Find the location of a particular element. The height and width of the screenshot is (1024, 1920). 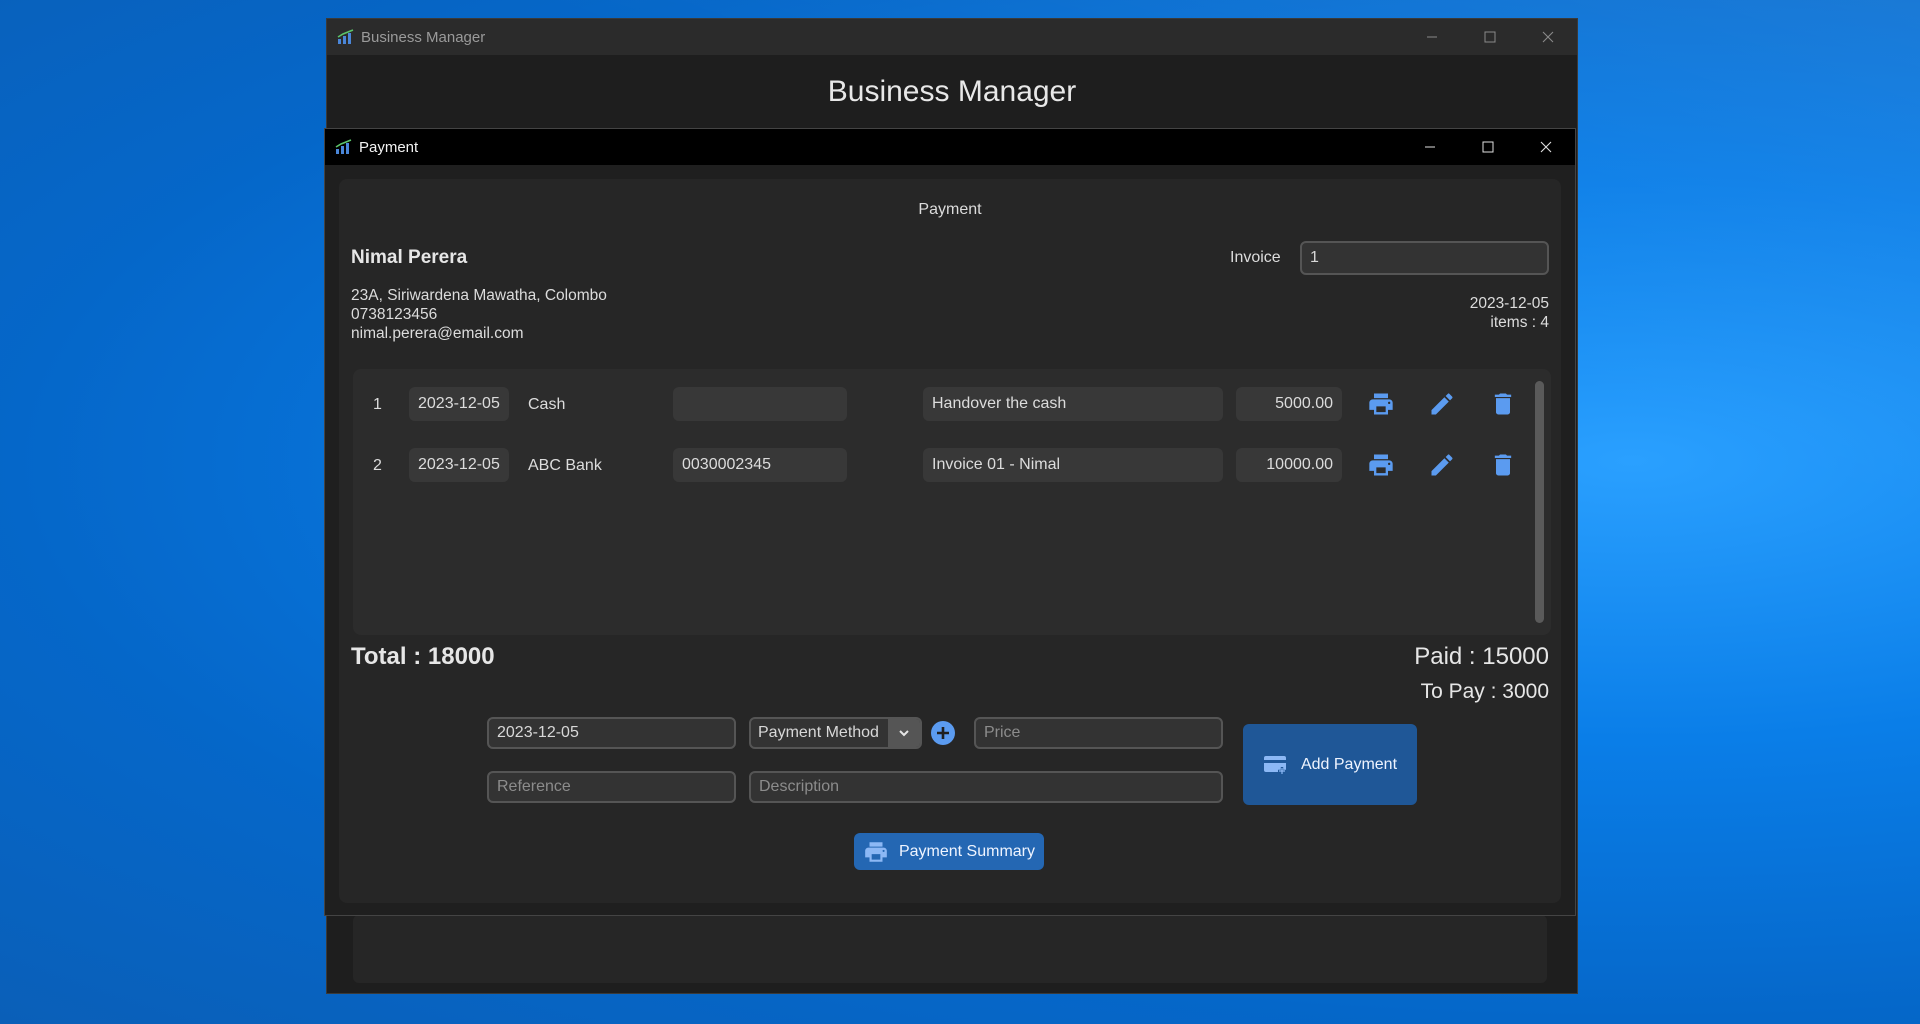

add-payment-label: Add Payment is located at coordinates (1349, 764).